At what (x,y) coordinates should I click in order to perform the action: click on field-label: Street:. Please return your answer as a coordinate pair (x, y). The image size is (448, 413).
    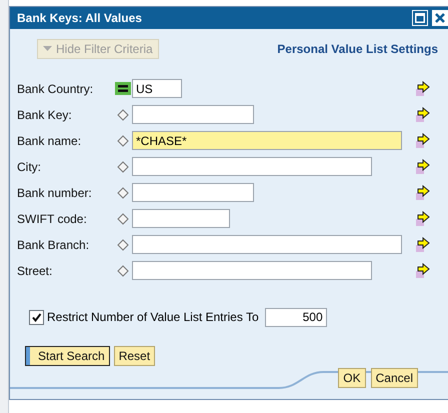
    Looking at the image, I should click on (35, 271).